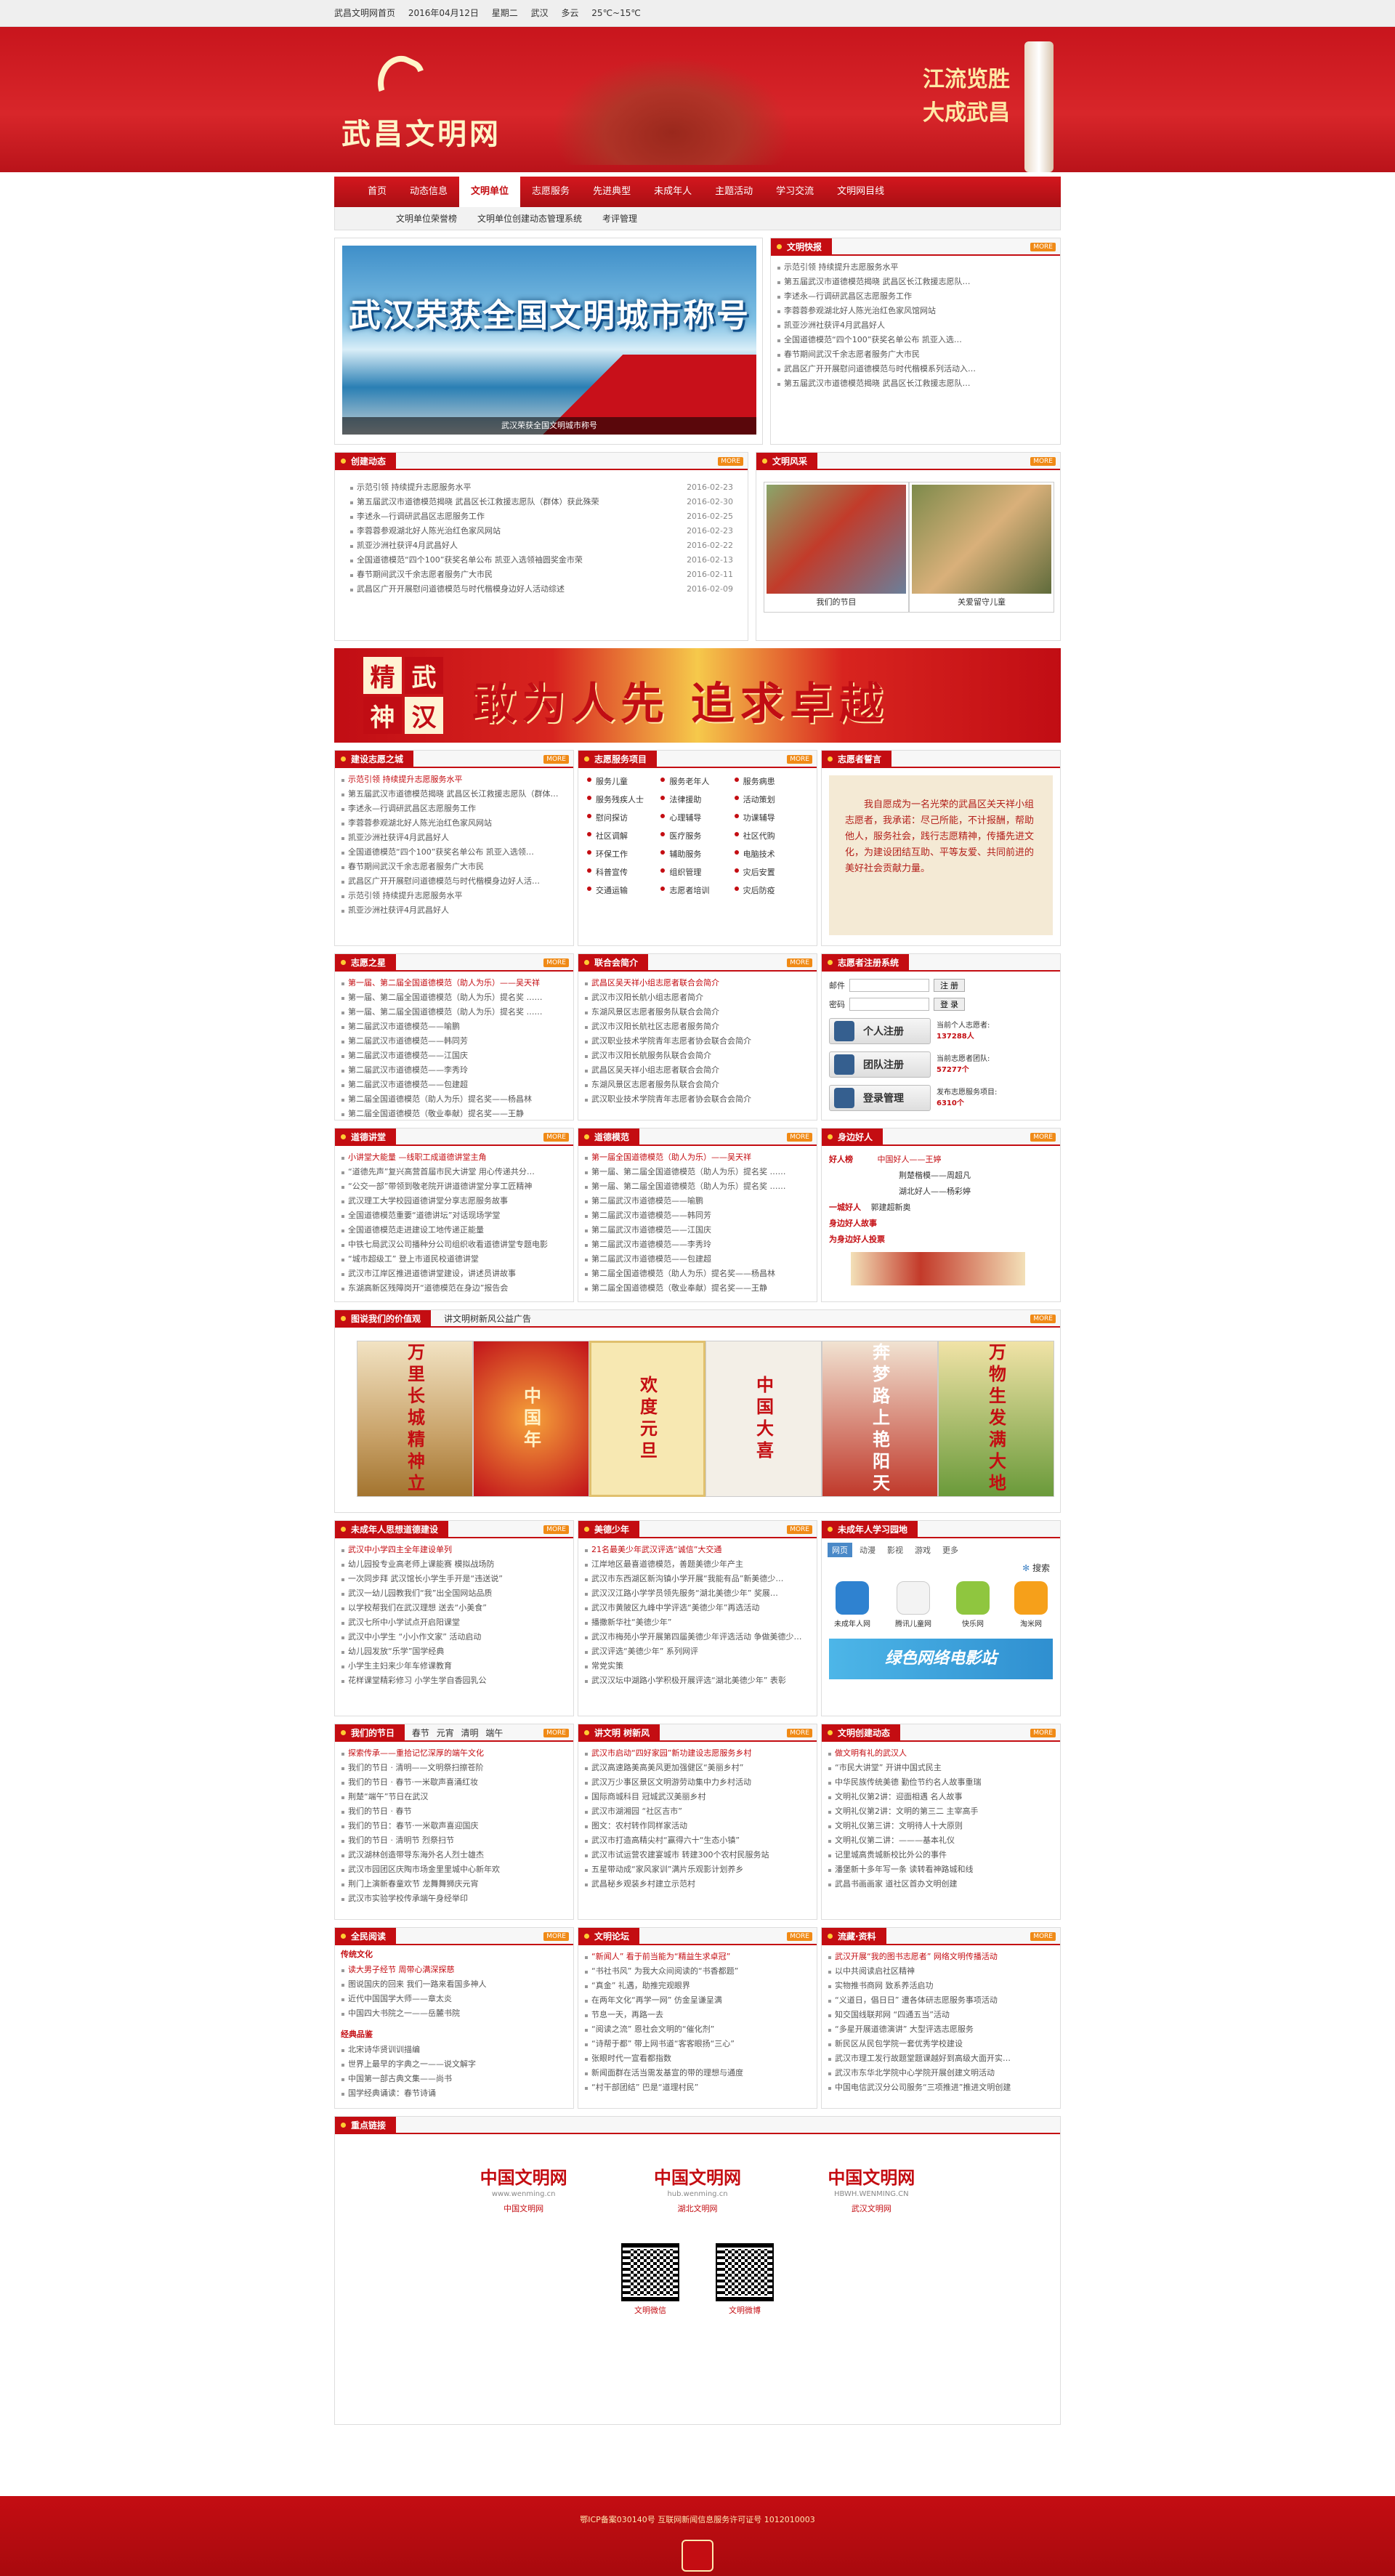  Describe the element at coordinates (941, 1797) in the screenshot. I see `list-item: 文明礼仪第2讲：迎面相遇 名人故事` at that location.